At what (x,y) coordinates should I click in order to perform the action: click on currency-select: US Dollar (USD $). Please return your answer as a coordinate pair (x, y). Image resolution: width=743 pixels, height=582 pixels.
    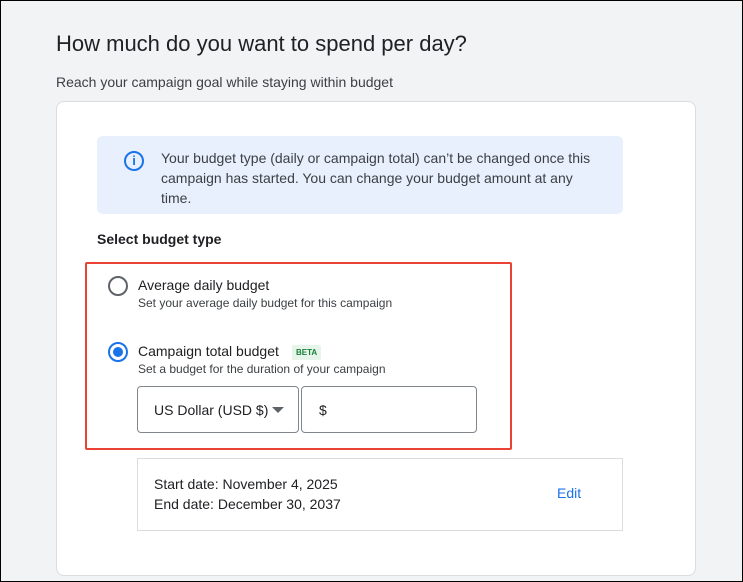
    Looking at the image, I should click on (218, 409).